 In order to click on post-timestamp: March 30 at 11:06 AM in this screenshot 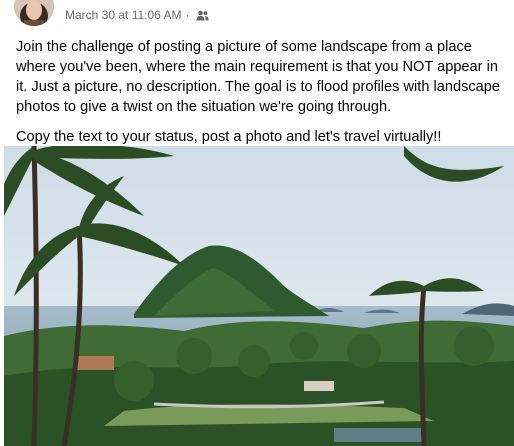, I will do `click(123, 15)`.